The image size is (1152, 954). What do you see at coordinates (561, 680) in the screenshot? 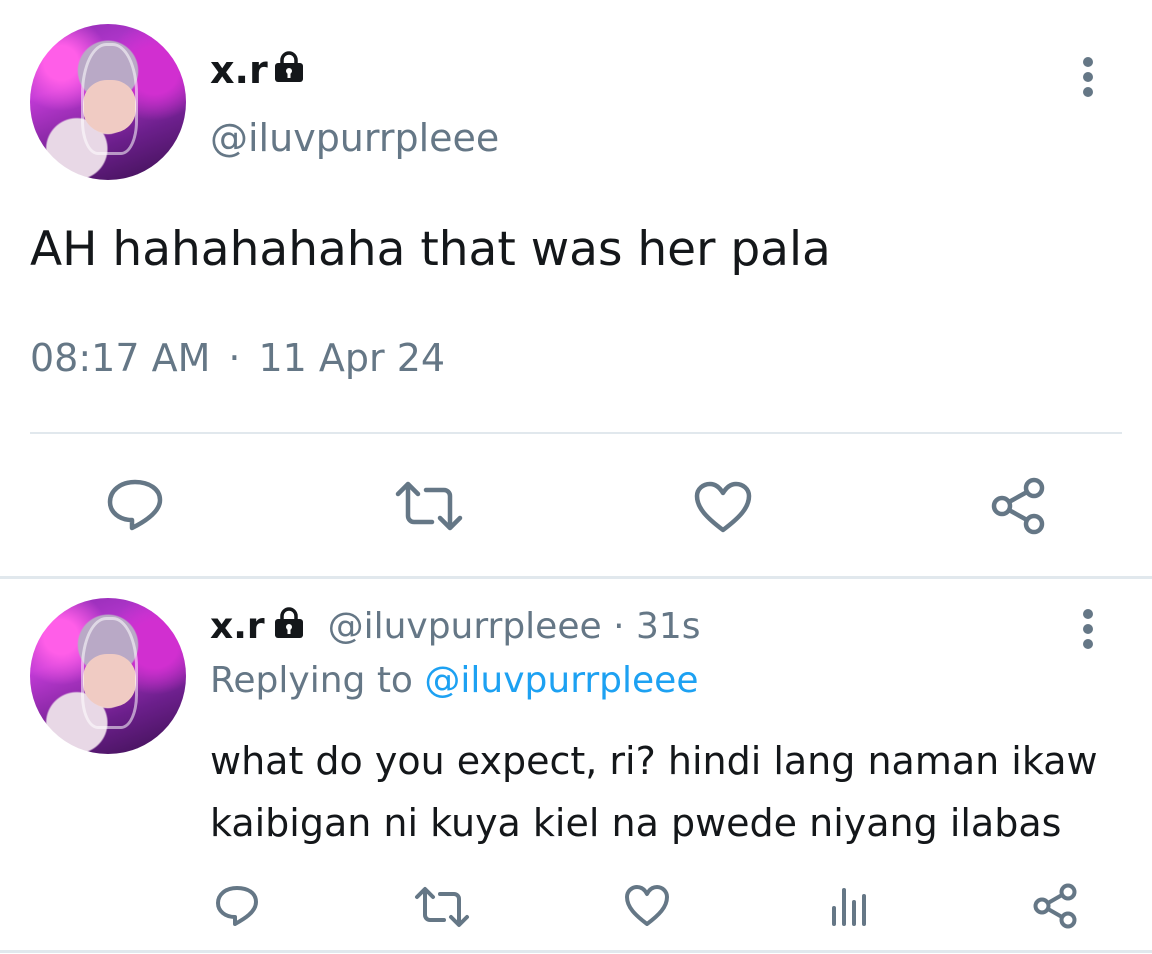
I see `replying-to-link: @iluvpurrpleee` at bounding box center [561, 680].